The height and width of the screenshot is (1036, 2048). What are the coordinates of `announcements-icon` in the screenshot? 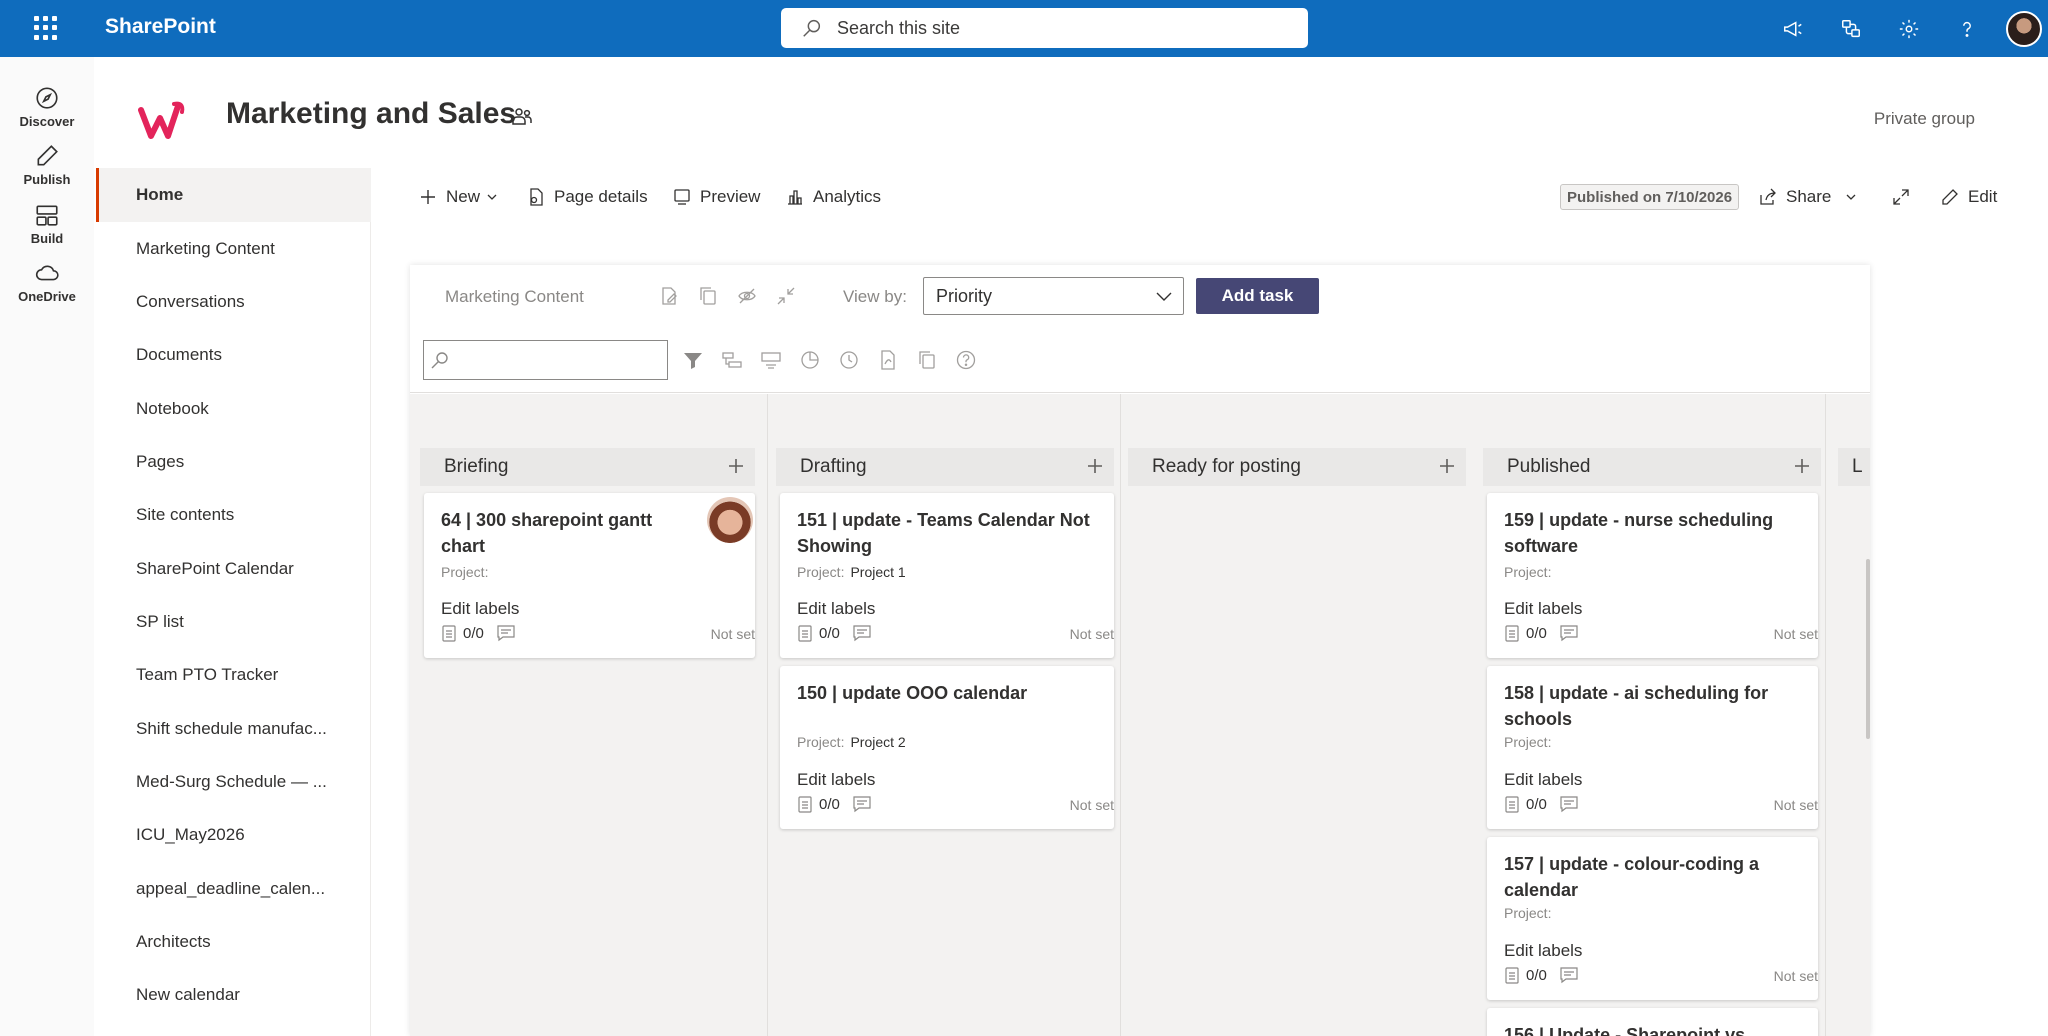 It's located at (1793, 28).